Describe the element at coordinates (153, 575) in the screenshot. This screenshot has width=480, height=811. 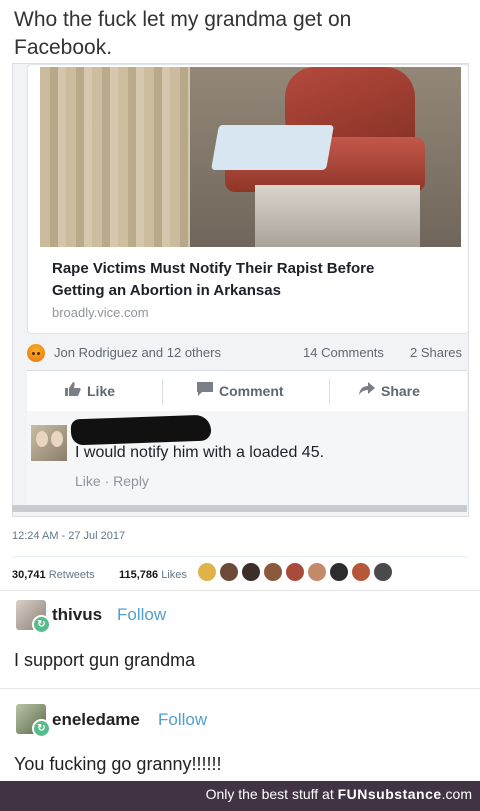
I see `likes-stat: 115,786 Likes` at that location.